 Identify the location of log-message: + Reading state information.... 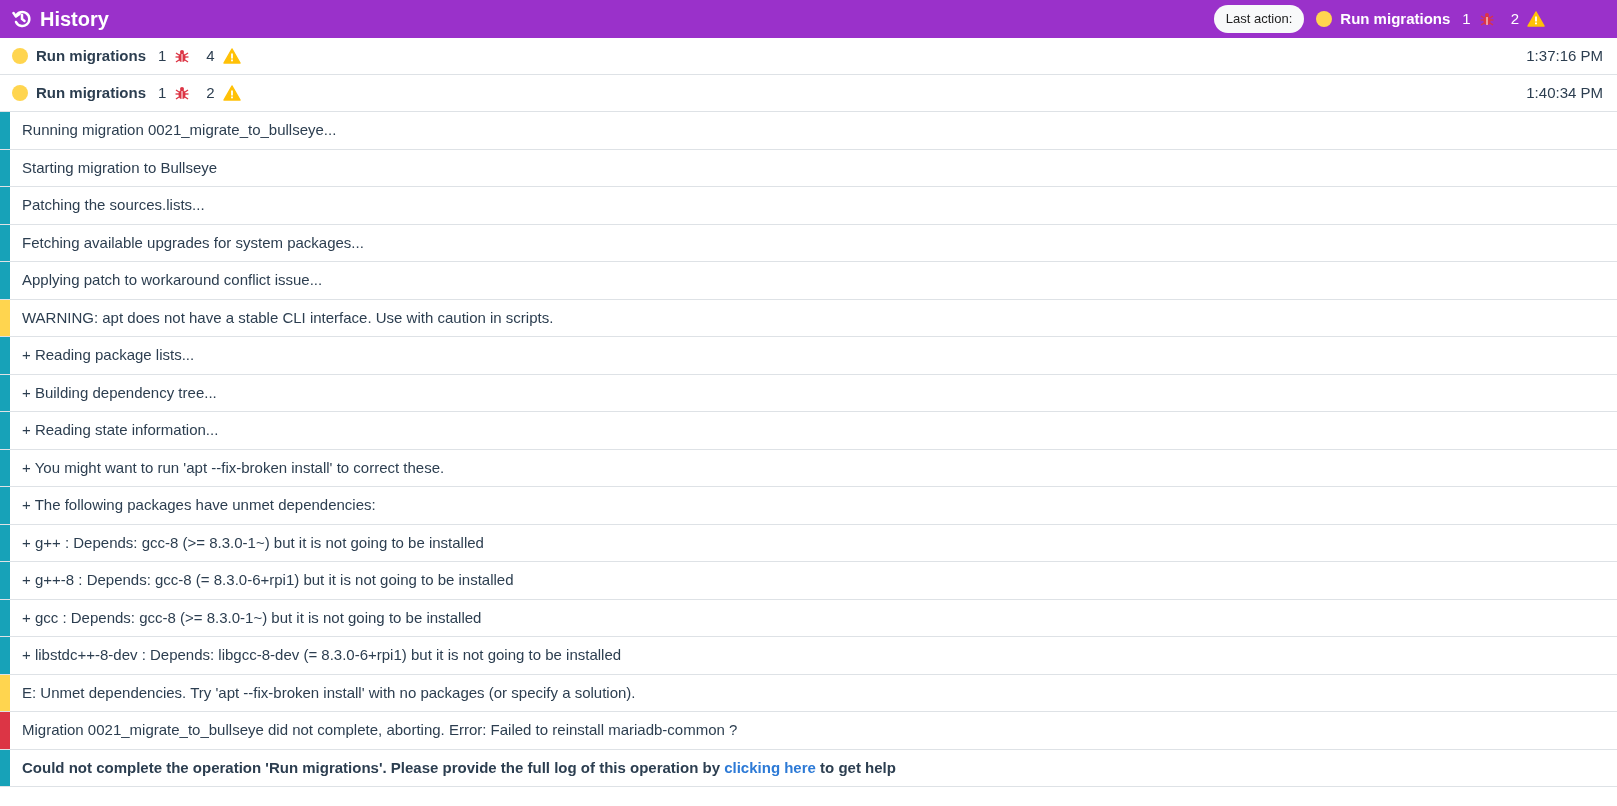
(120, 430).